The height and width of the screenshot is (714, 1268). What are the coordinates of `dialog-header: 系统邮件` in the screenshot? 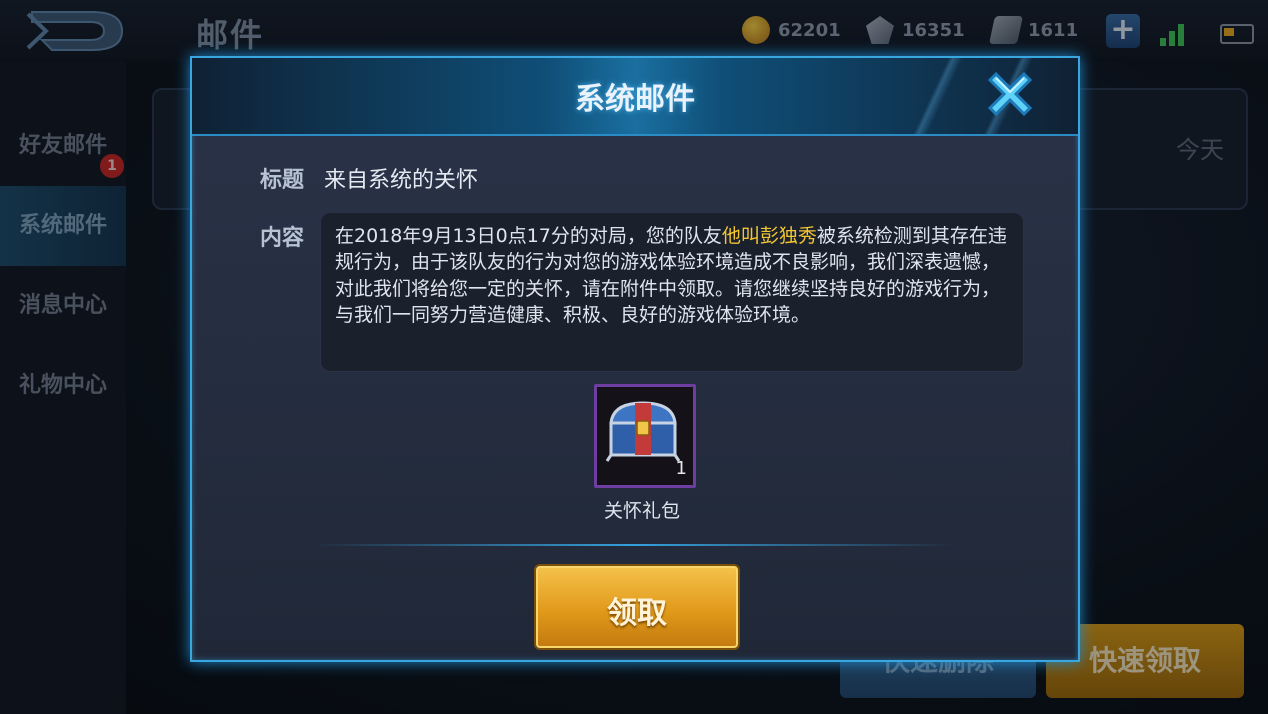 It's located at (635, 97).